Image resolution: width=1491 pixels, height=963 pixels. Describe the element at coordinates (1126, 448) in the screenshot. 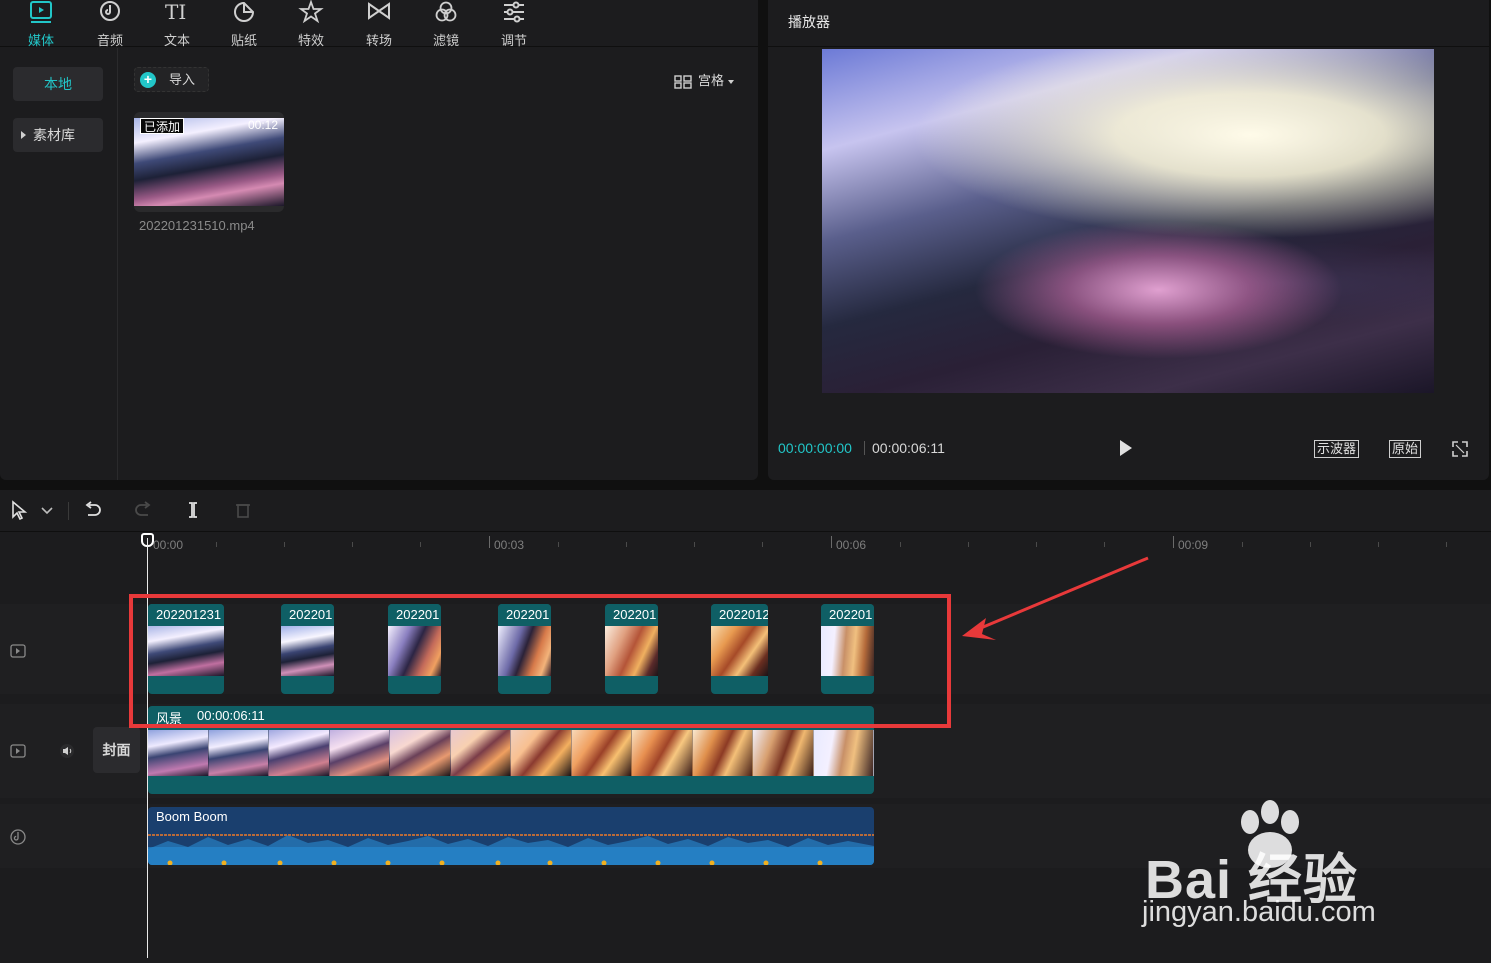

I see `play-button` at that location.